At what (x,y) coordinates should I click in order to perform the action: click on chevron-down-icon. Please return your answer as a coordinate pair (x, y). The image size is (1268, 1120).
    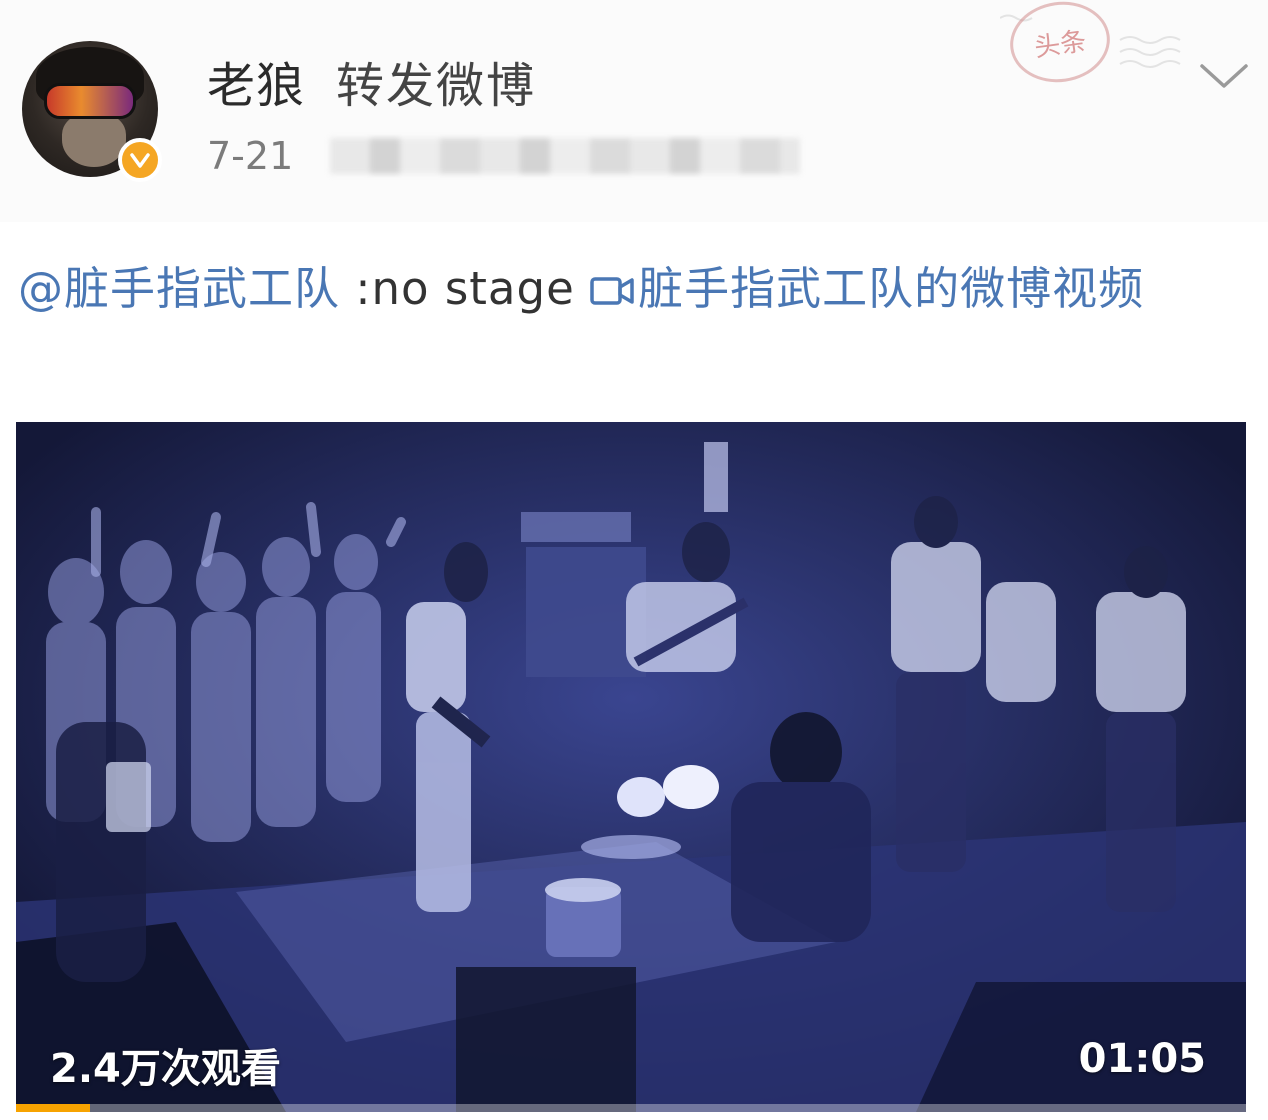
    Looking at the image, I should click on (1224, 76).